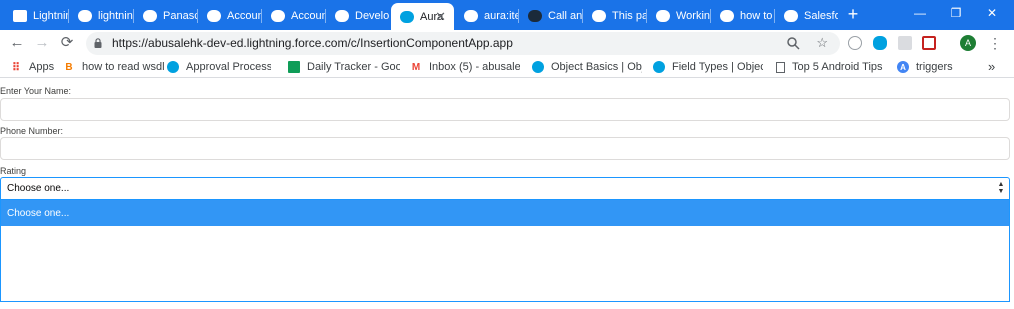  I want to click on tab-label: aura:ite, so click(501, 16).